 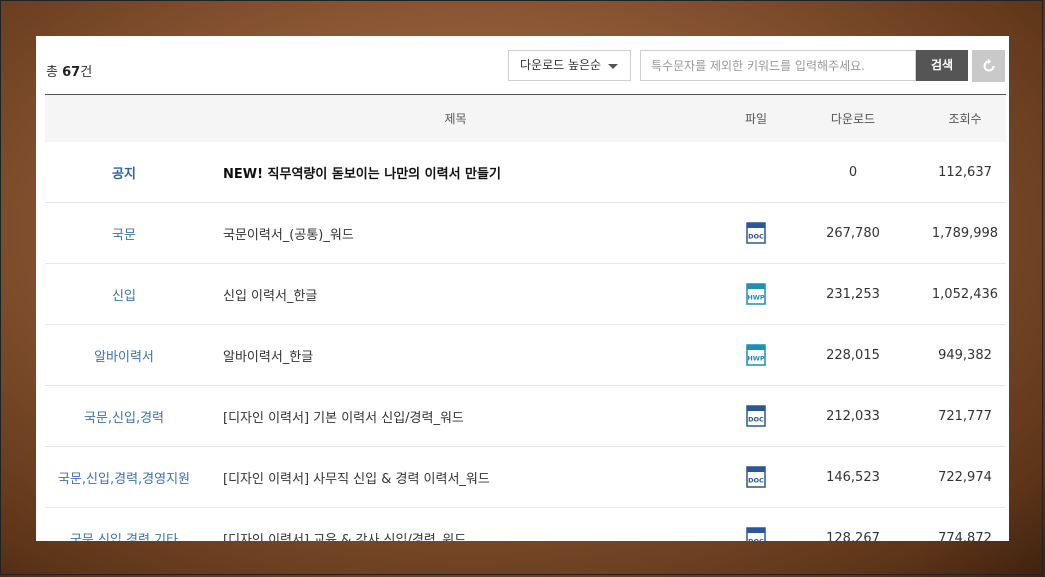 I want to click on chevron-down-icon, so click(x=613, y=66).